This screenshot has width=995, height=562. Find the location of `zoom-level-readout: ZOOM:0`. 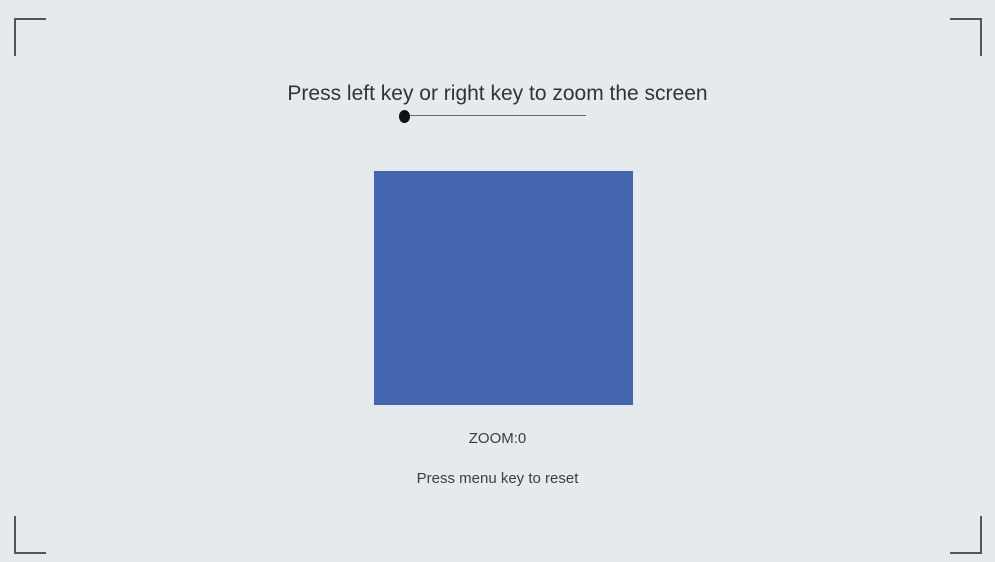

zoom-level-readout: ZOOM:0 is located at coordinates (497, 438).